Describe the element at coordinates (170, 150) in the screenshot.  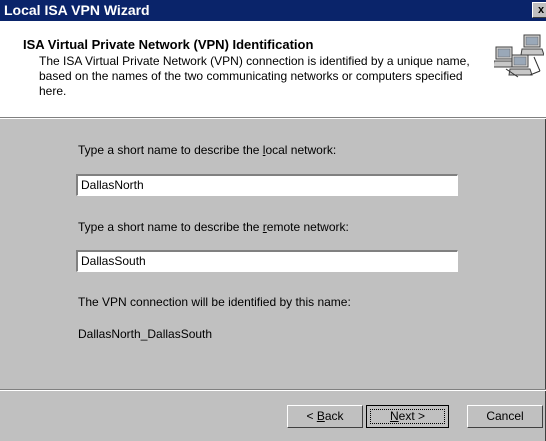
I see `local-label-text: Type a short name to describe the` at that location.